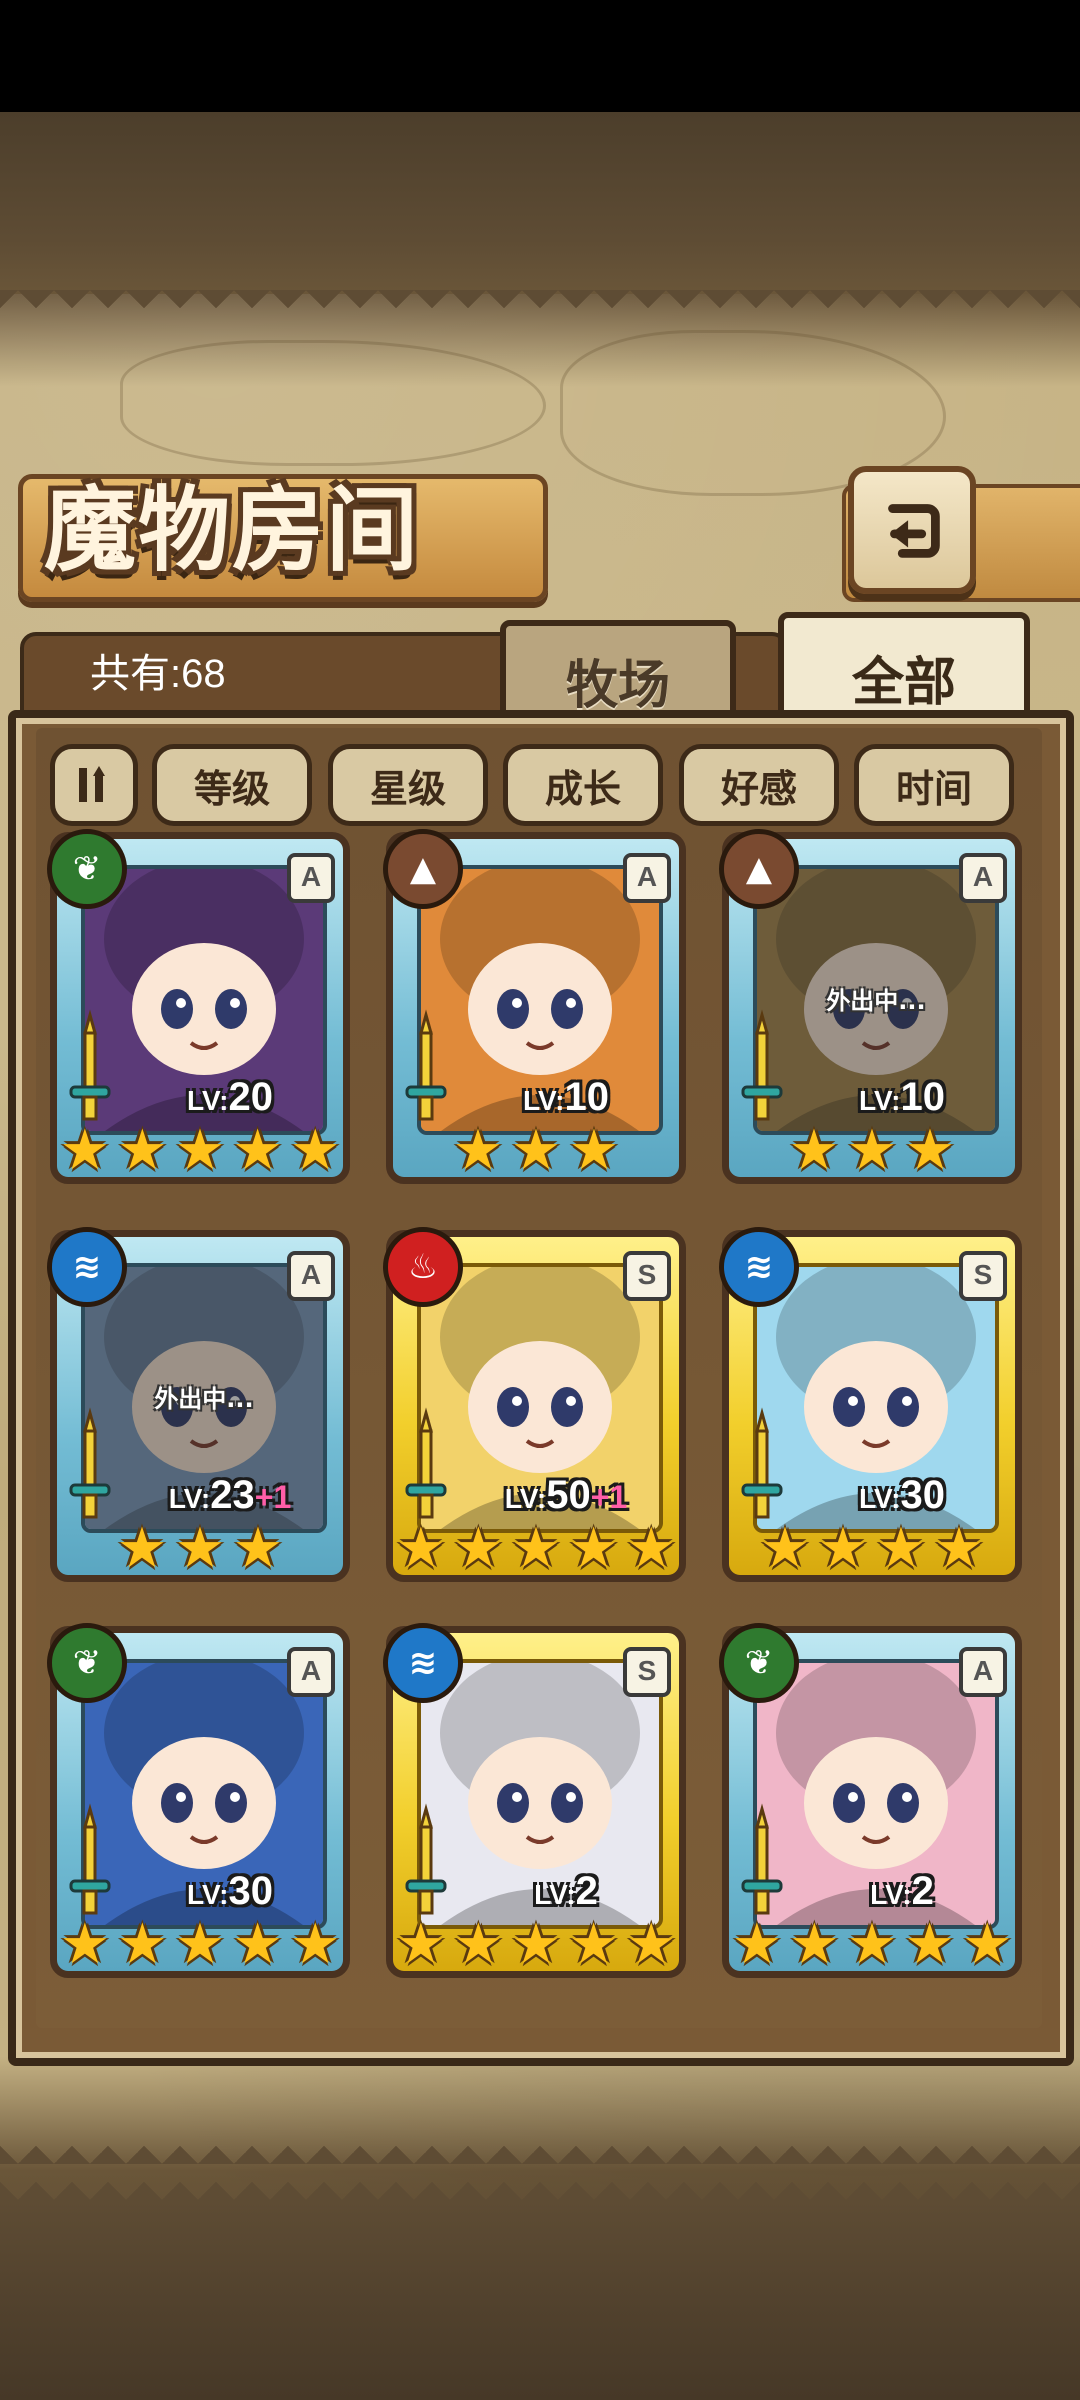 This screenshot has width=1080, height=2400. I want to click on star-rating: ★ ★ ★ ★, so click(872, 1551).